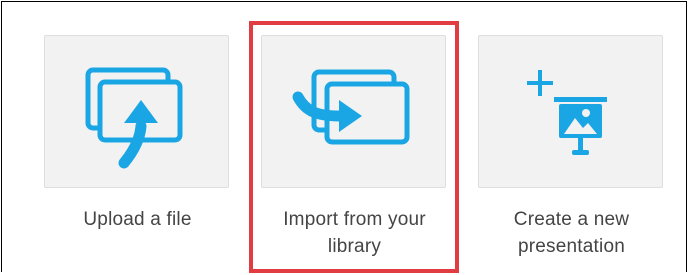 This screenshot has height=275, width=690. I want to click on create-presentation-icon, so click(567, 112).